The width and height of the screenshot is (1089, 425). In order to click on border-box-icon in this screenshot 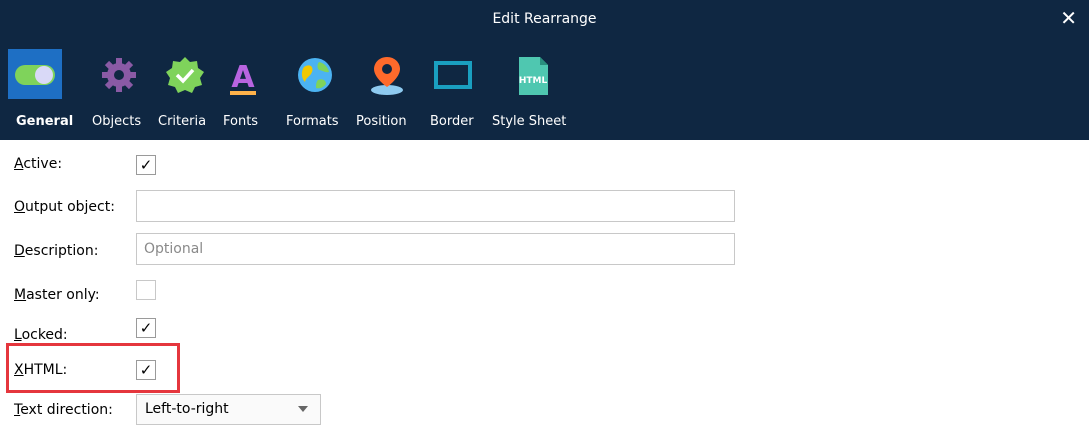, I will do `click(453, 75)`.